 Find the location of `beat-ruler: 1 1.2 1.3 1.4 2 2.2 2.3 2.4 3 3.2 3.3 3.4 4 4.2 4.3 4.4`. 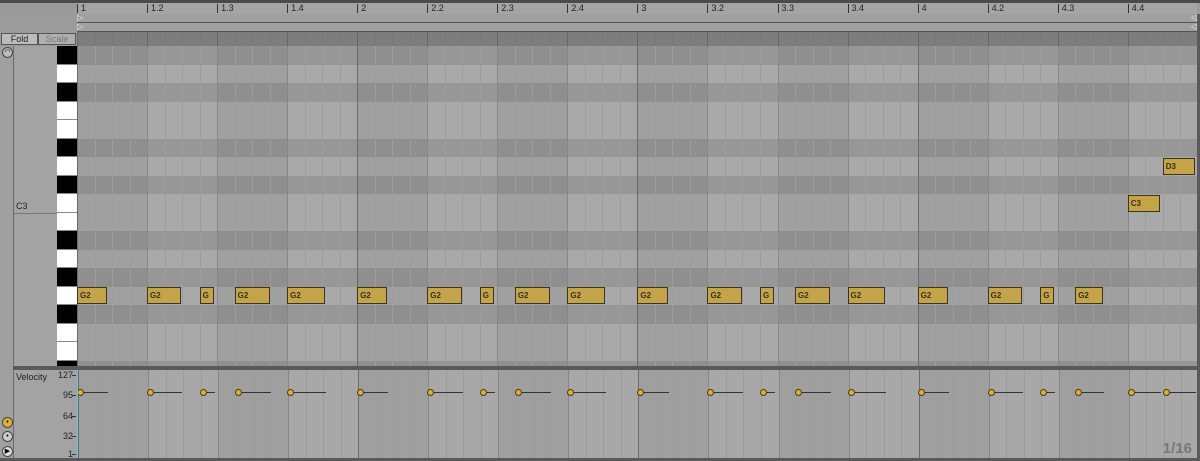

beat-ruler: 1 1.2 1.3 1.4 2 2.2 2.3 2.4 3 3.2 3.3 3.4 4 4.2 4.3 4.4 is located at coordinates (637, 8).